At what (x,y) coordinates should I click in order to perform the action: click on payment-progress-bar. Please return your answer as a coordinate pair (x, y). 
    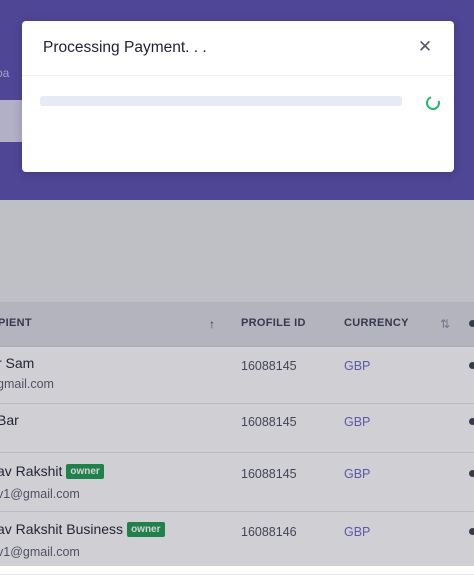
    Looking at the image, I should click on (221, 101).